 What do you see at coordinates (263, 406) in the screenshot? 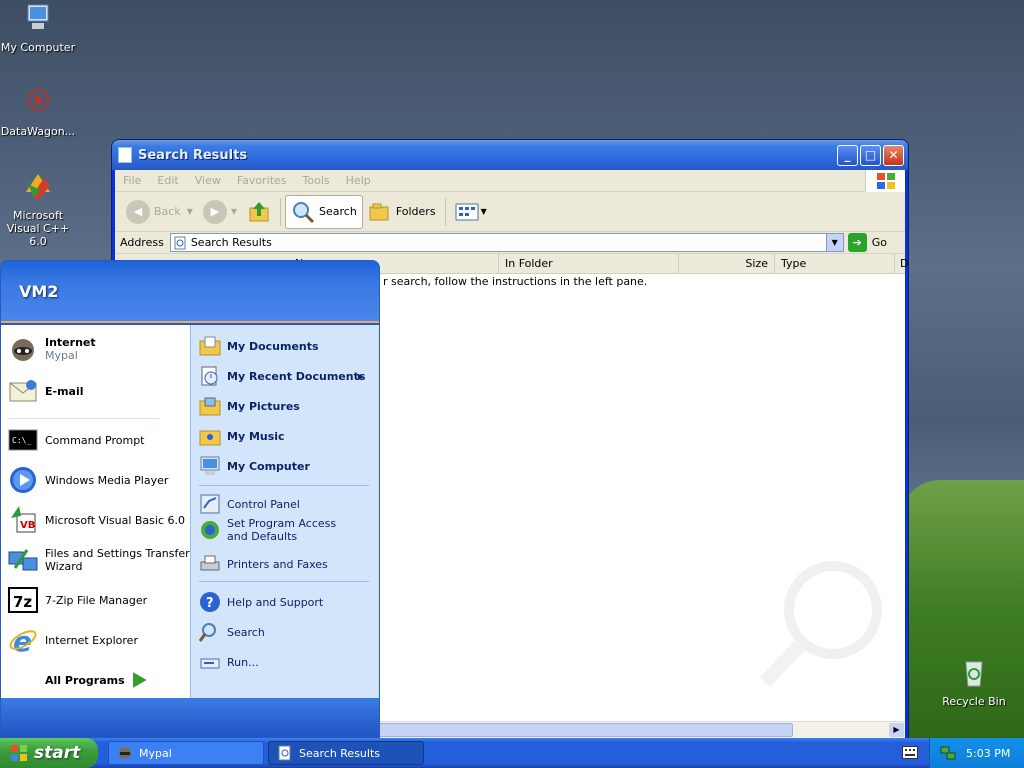
I see `place-label: My Pictures` at bounding box center [263, 406].